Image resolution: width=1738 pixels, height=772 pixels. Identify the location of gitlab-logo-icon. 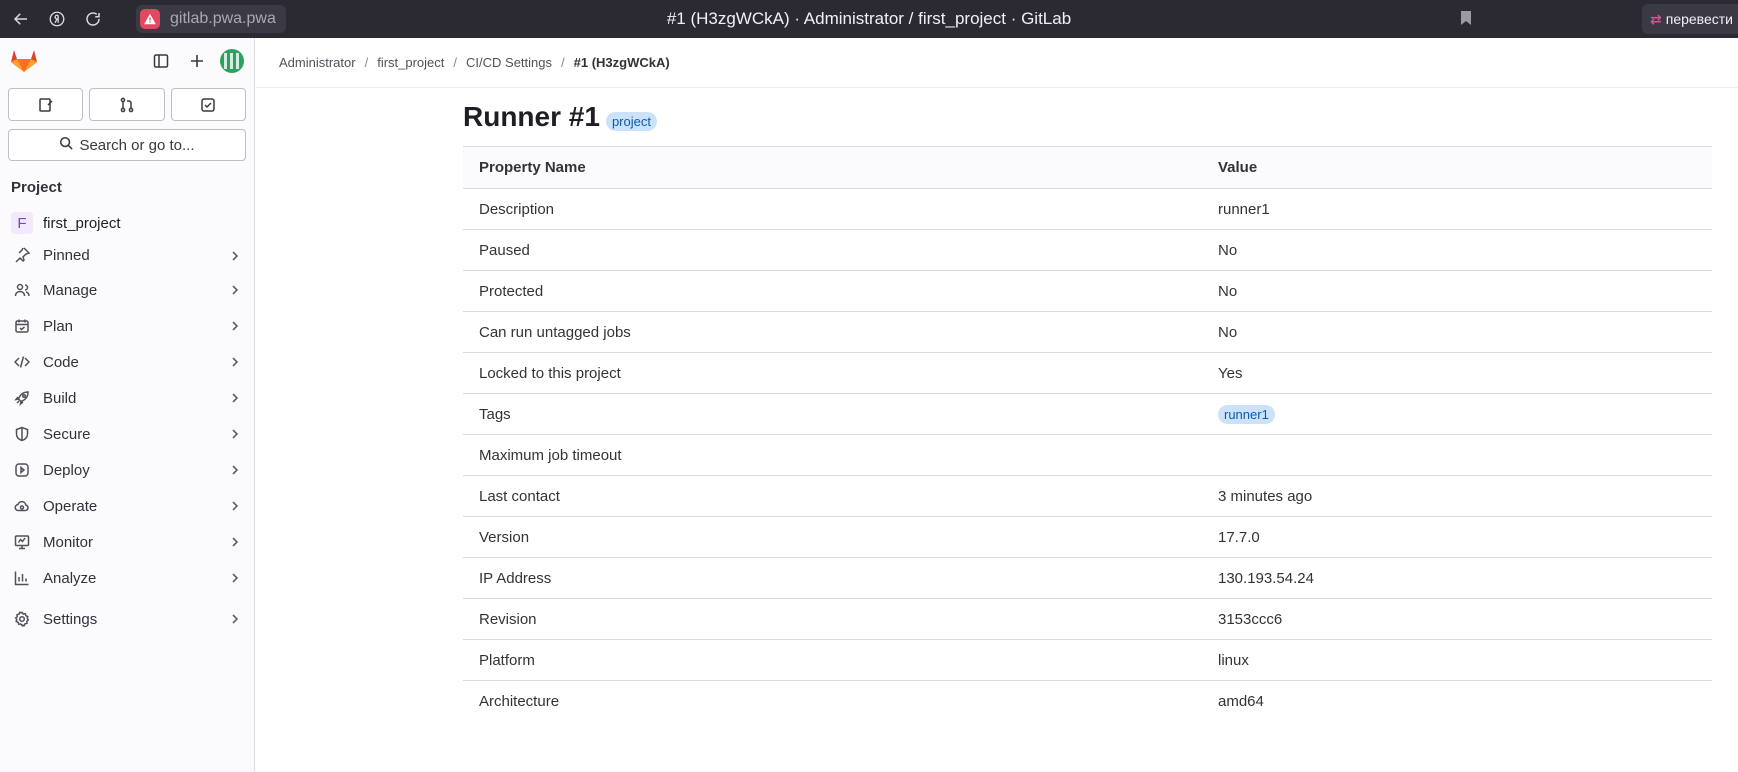
(24, 62).